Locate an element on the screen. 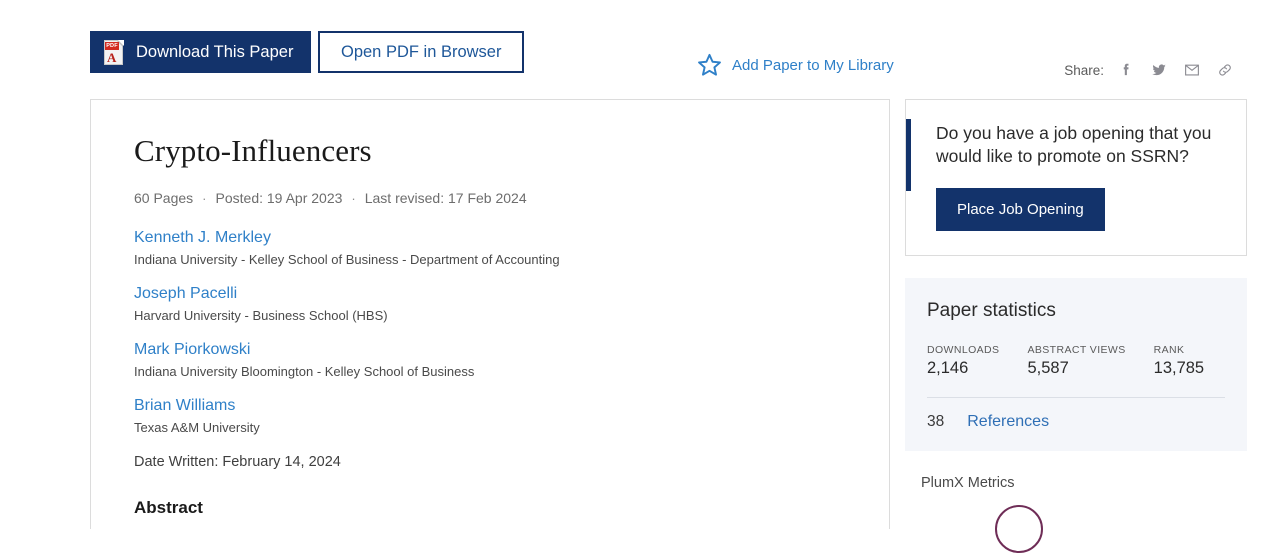  add-library-label: Add Paper to My Library is located at coordinates (813, 65).